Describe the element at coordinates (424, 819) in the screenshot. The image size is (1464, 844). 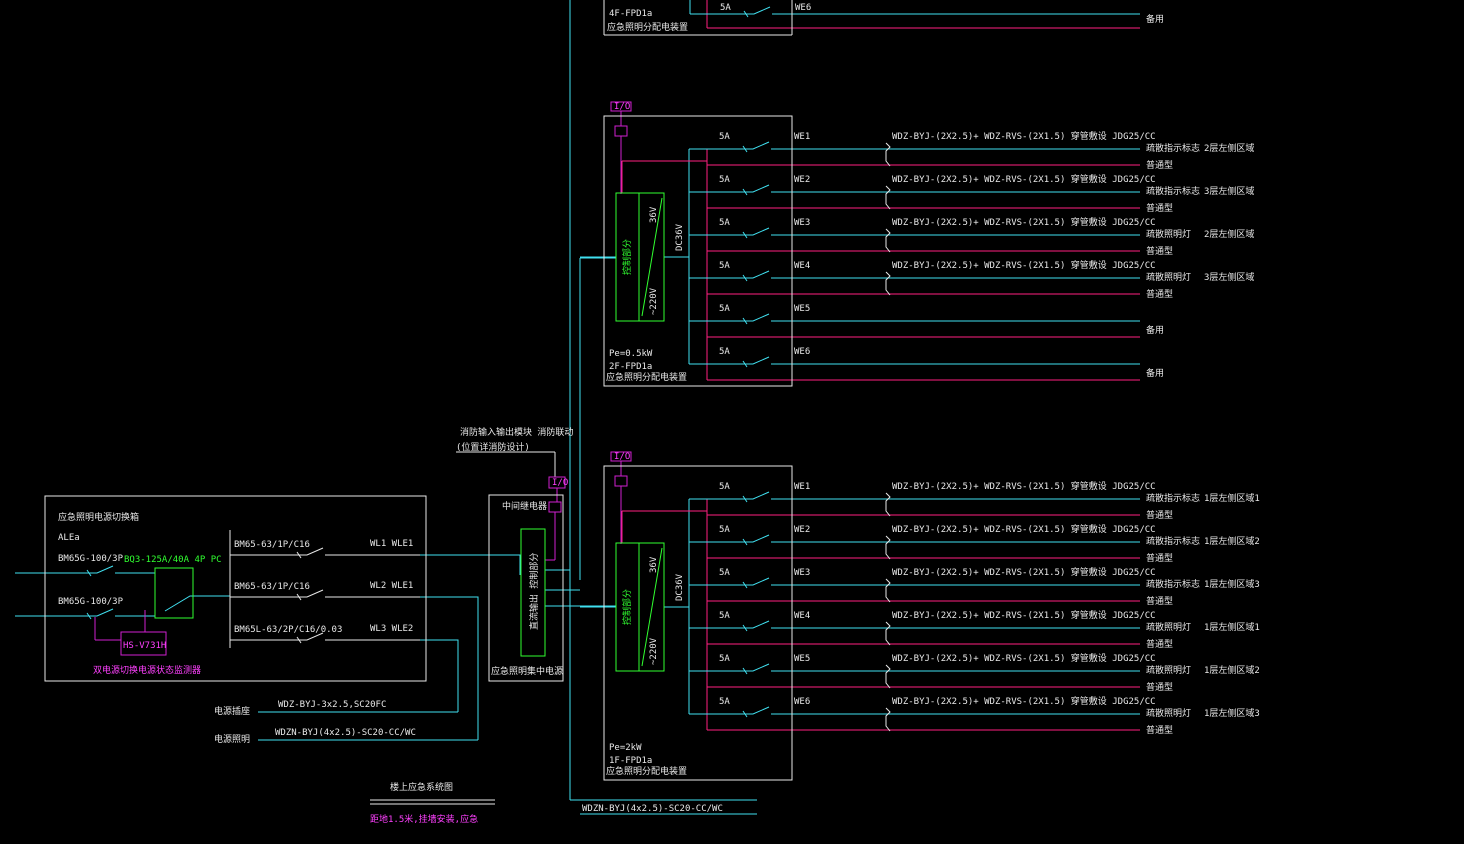
I see `footer-note: 距地1.5米,挂墙安装,应急` at that location.